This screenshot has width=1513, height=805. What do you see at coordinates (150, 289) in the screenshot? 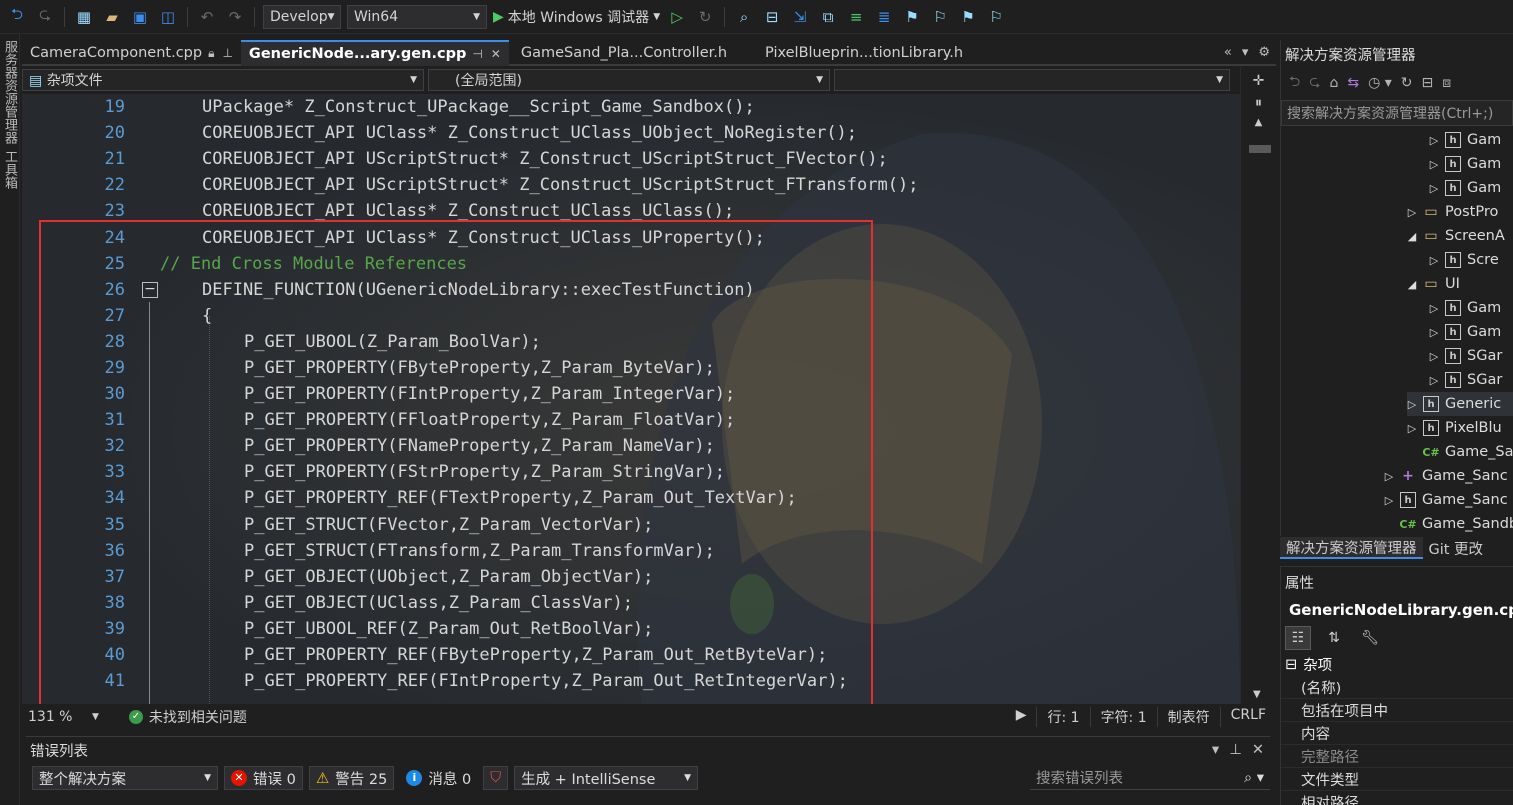
I see `collapse-icon: −` at bounding box center [150, 289].